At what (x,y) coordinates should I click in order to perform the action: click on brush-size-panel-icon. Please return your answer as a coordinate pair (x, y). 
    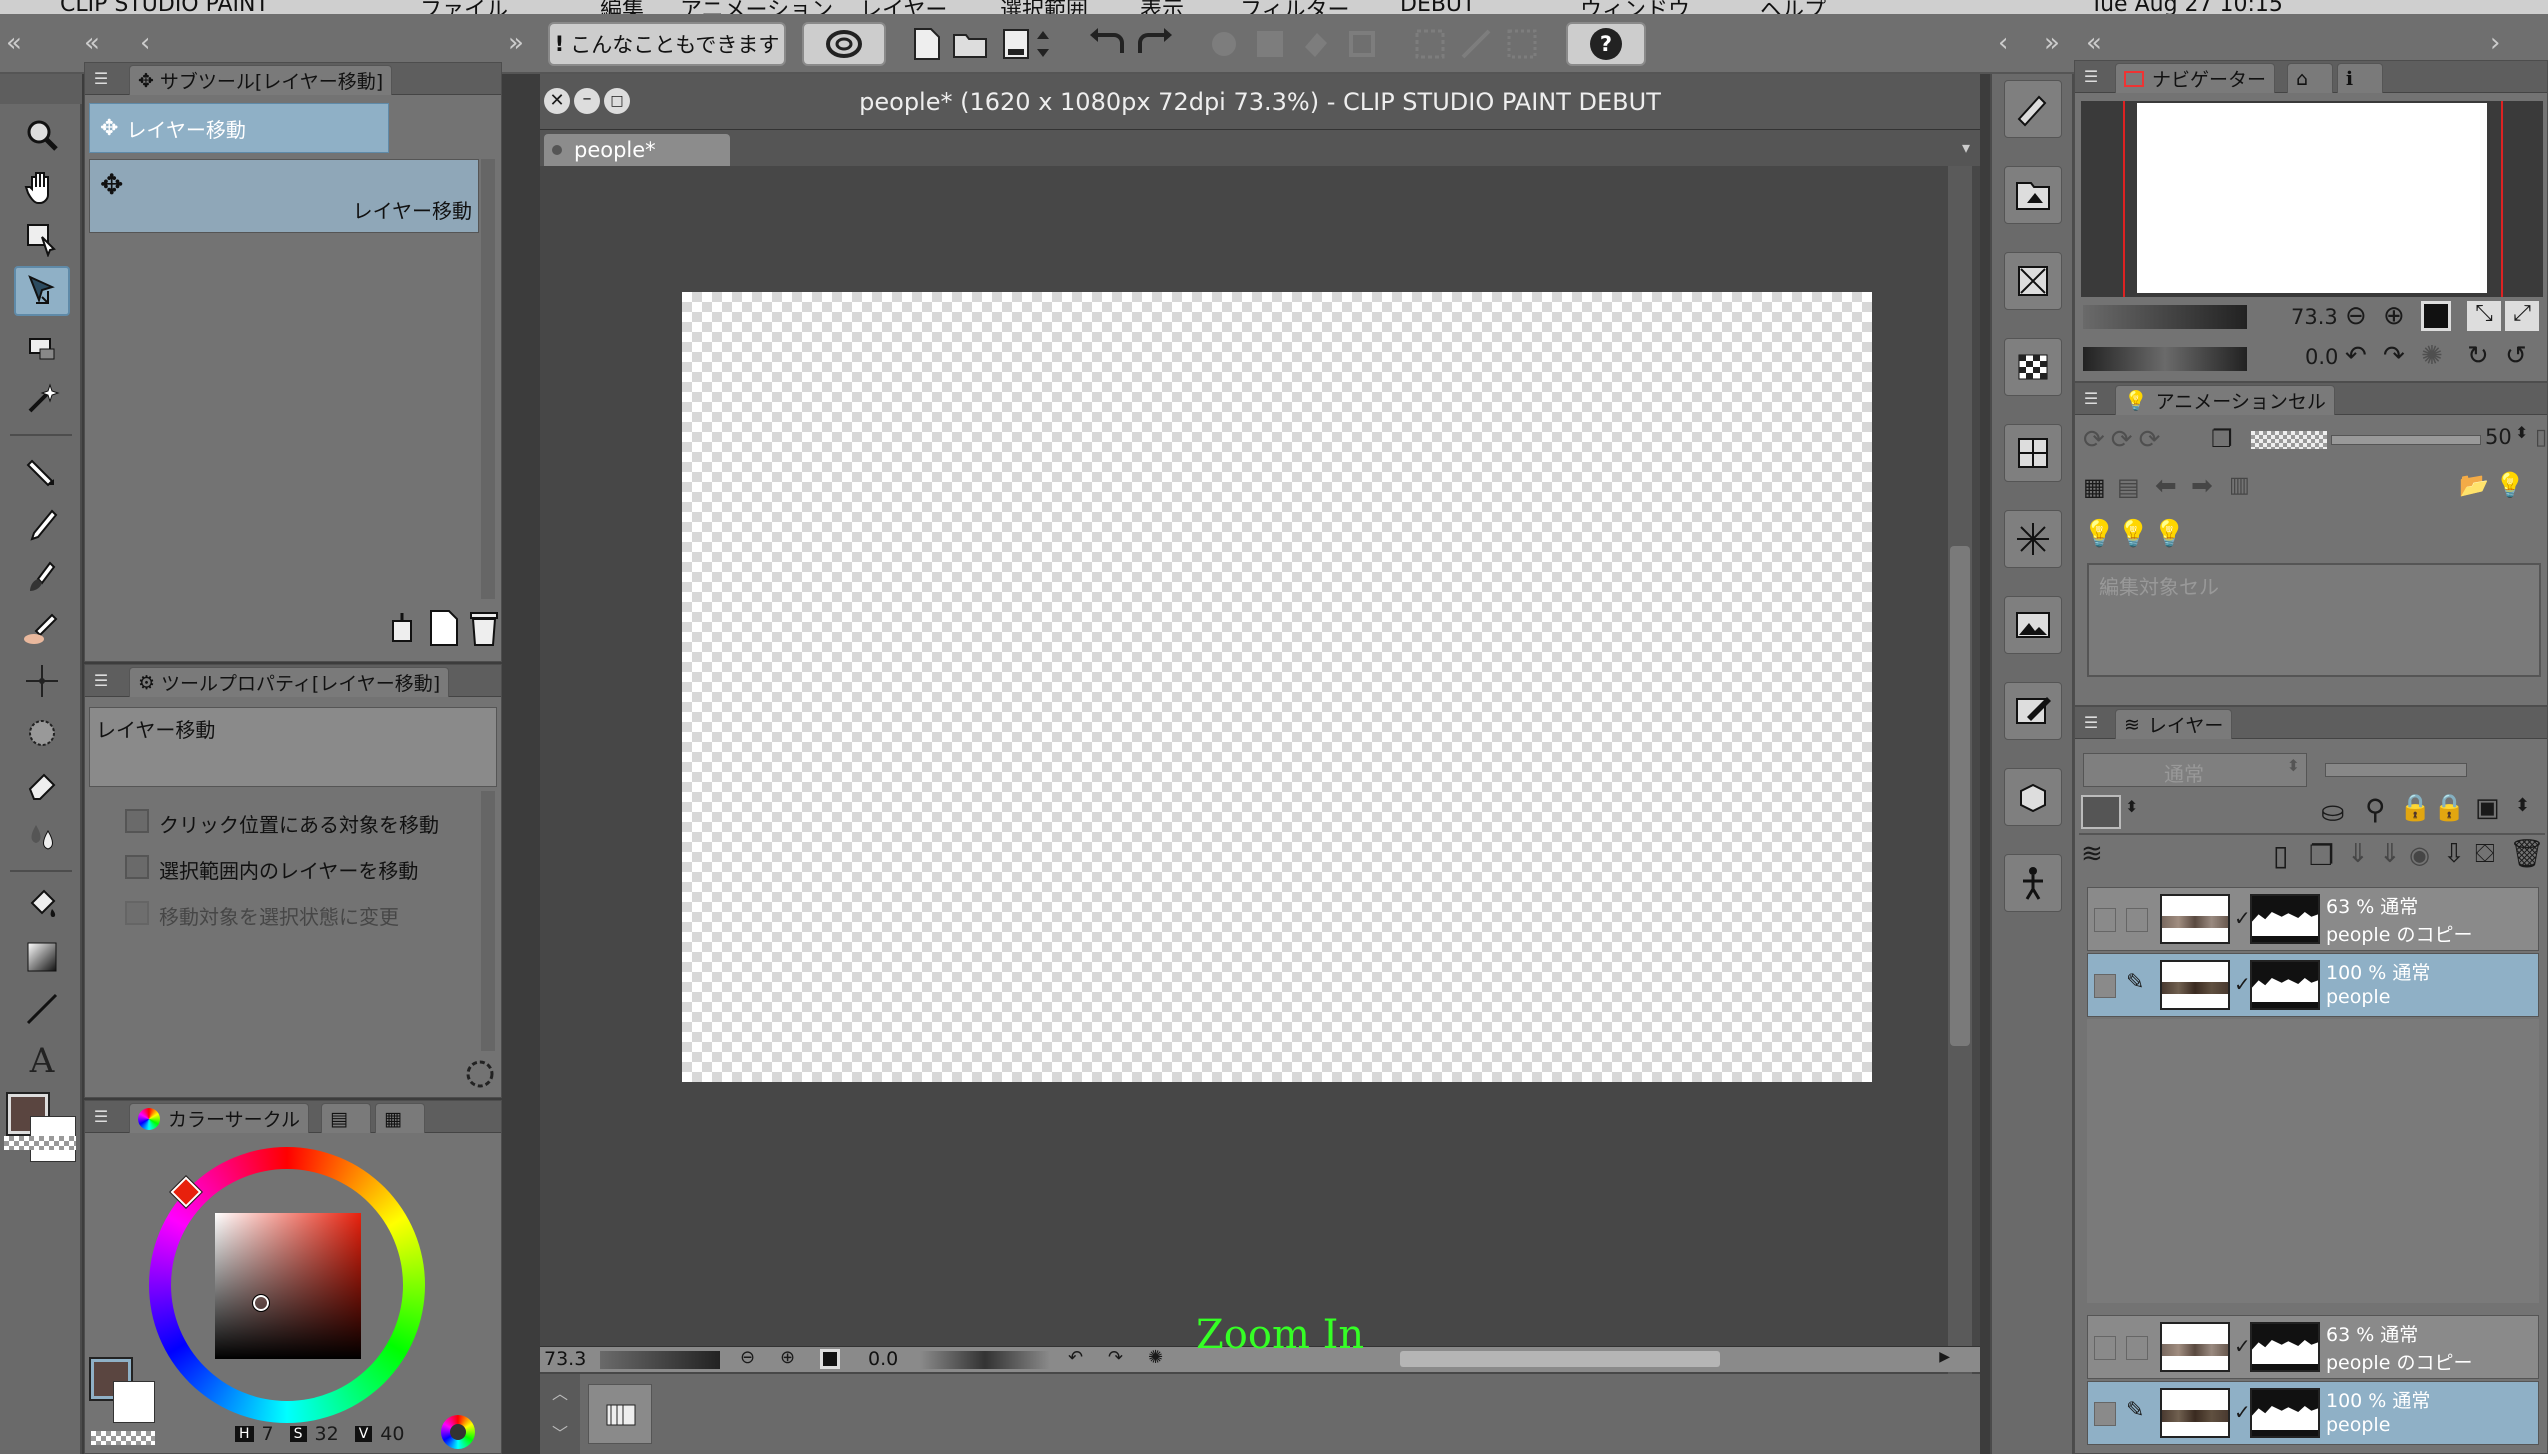
    Looking at the image, I should click on (2033, 109).